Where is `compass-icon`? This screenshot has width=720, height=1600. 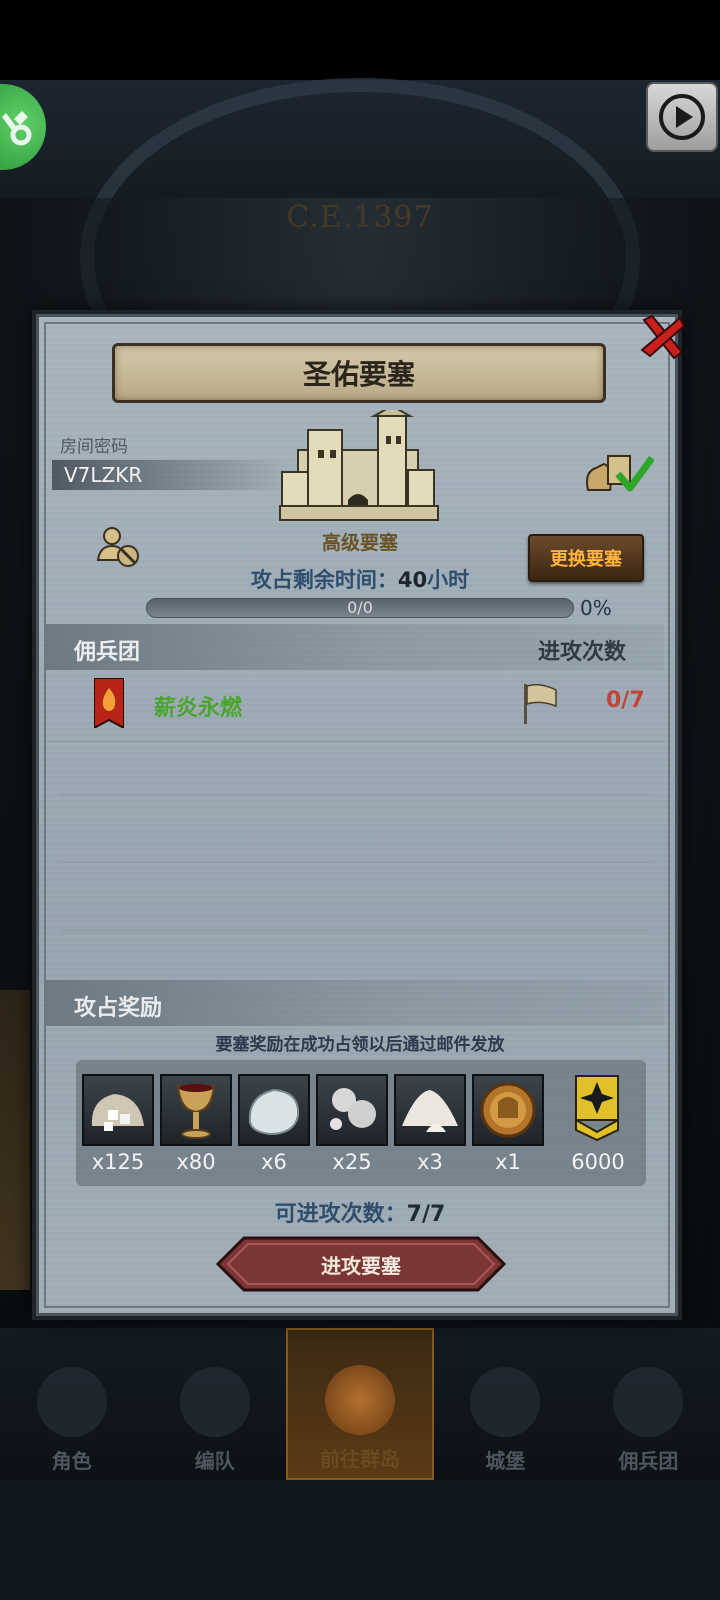 compass-icon is located at coordinates (360, 1400).